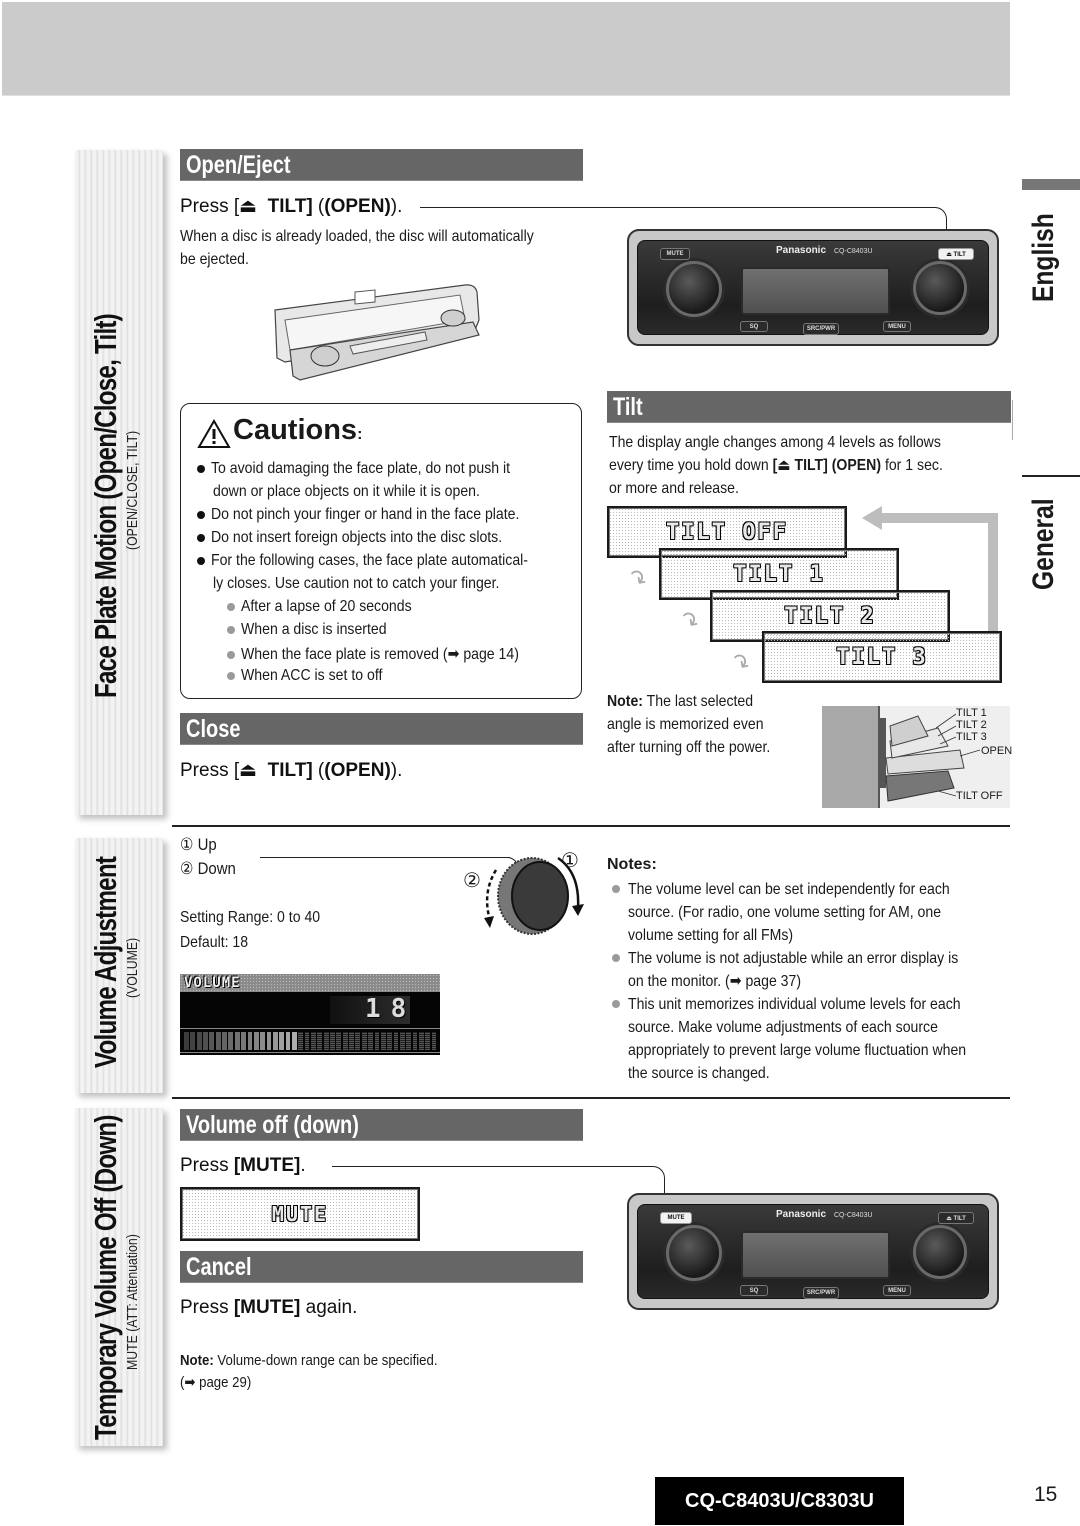 This screenshot has width=1080, height=1526. Describe the element at coordinates (1043, 257) in the screenshot. I see `language-tab-label: English` at that location.